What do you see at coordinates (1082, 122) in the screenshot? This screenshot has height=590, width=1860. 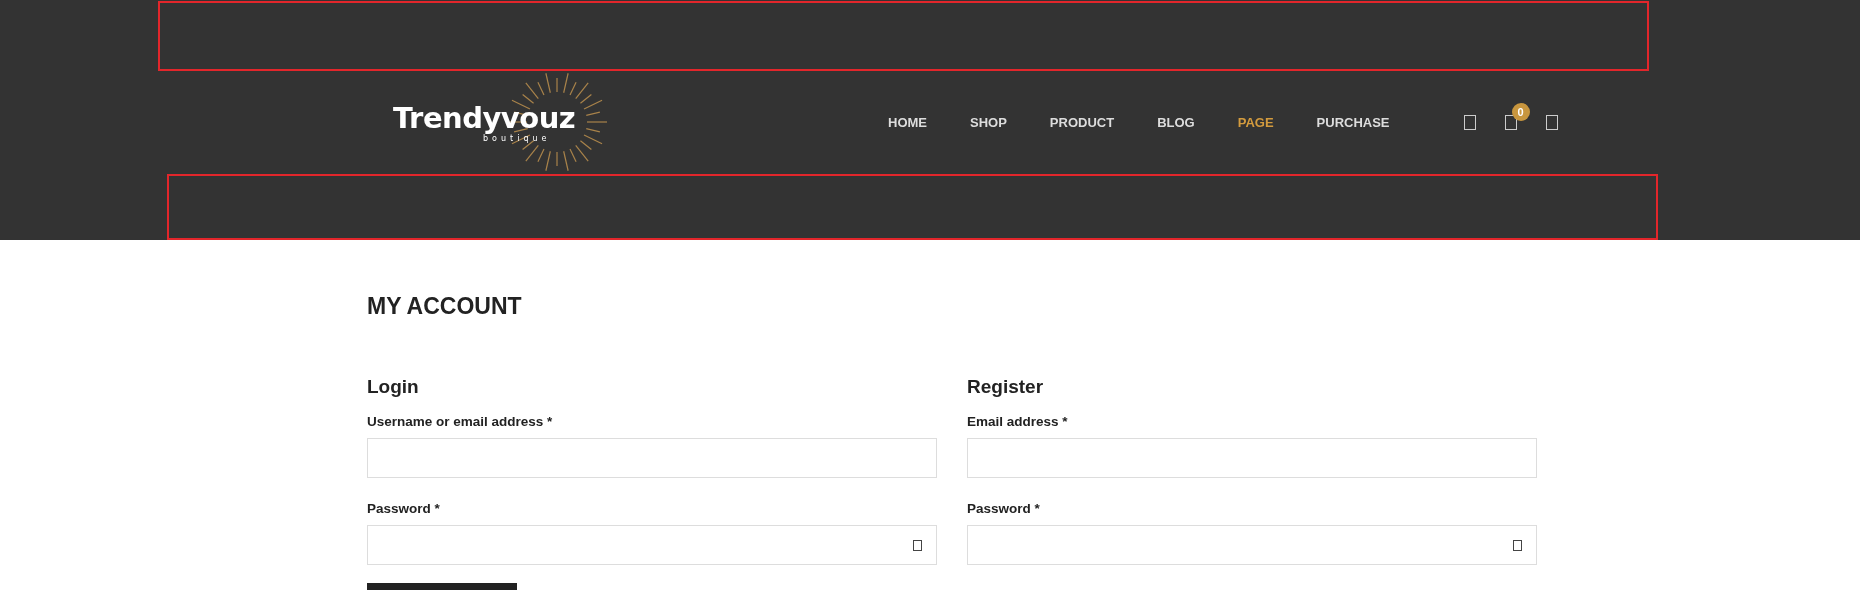 I see `nav-link: PRODUCT` at bounding box center [1082, 122].